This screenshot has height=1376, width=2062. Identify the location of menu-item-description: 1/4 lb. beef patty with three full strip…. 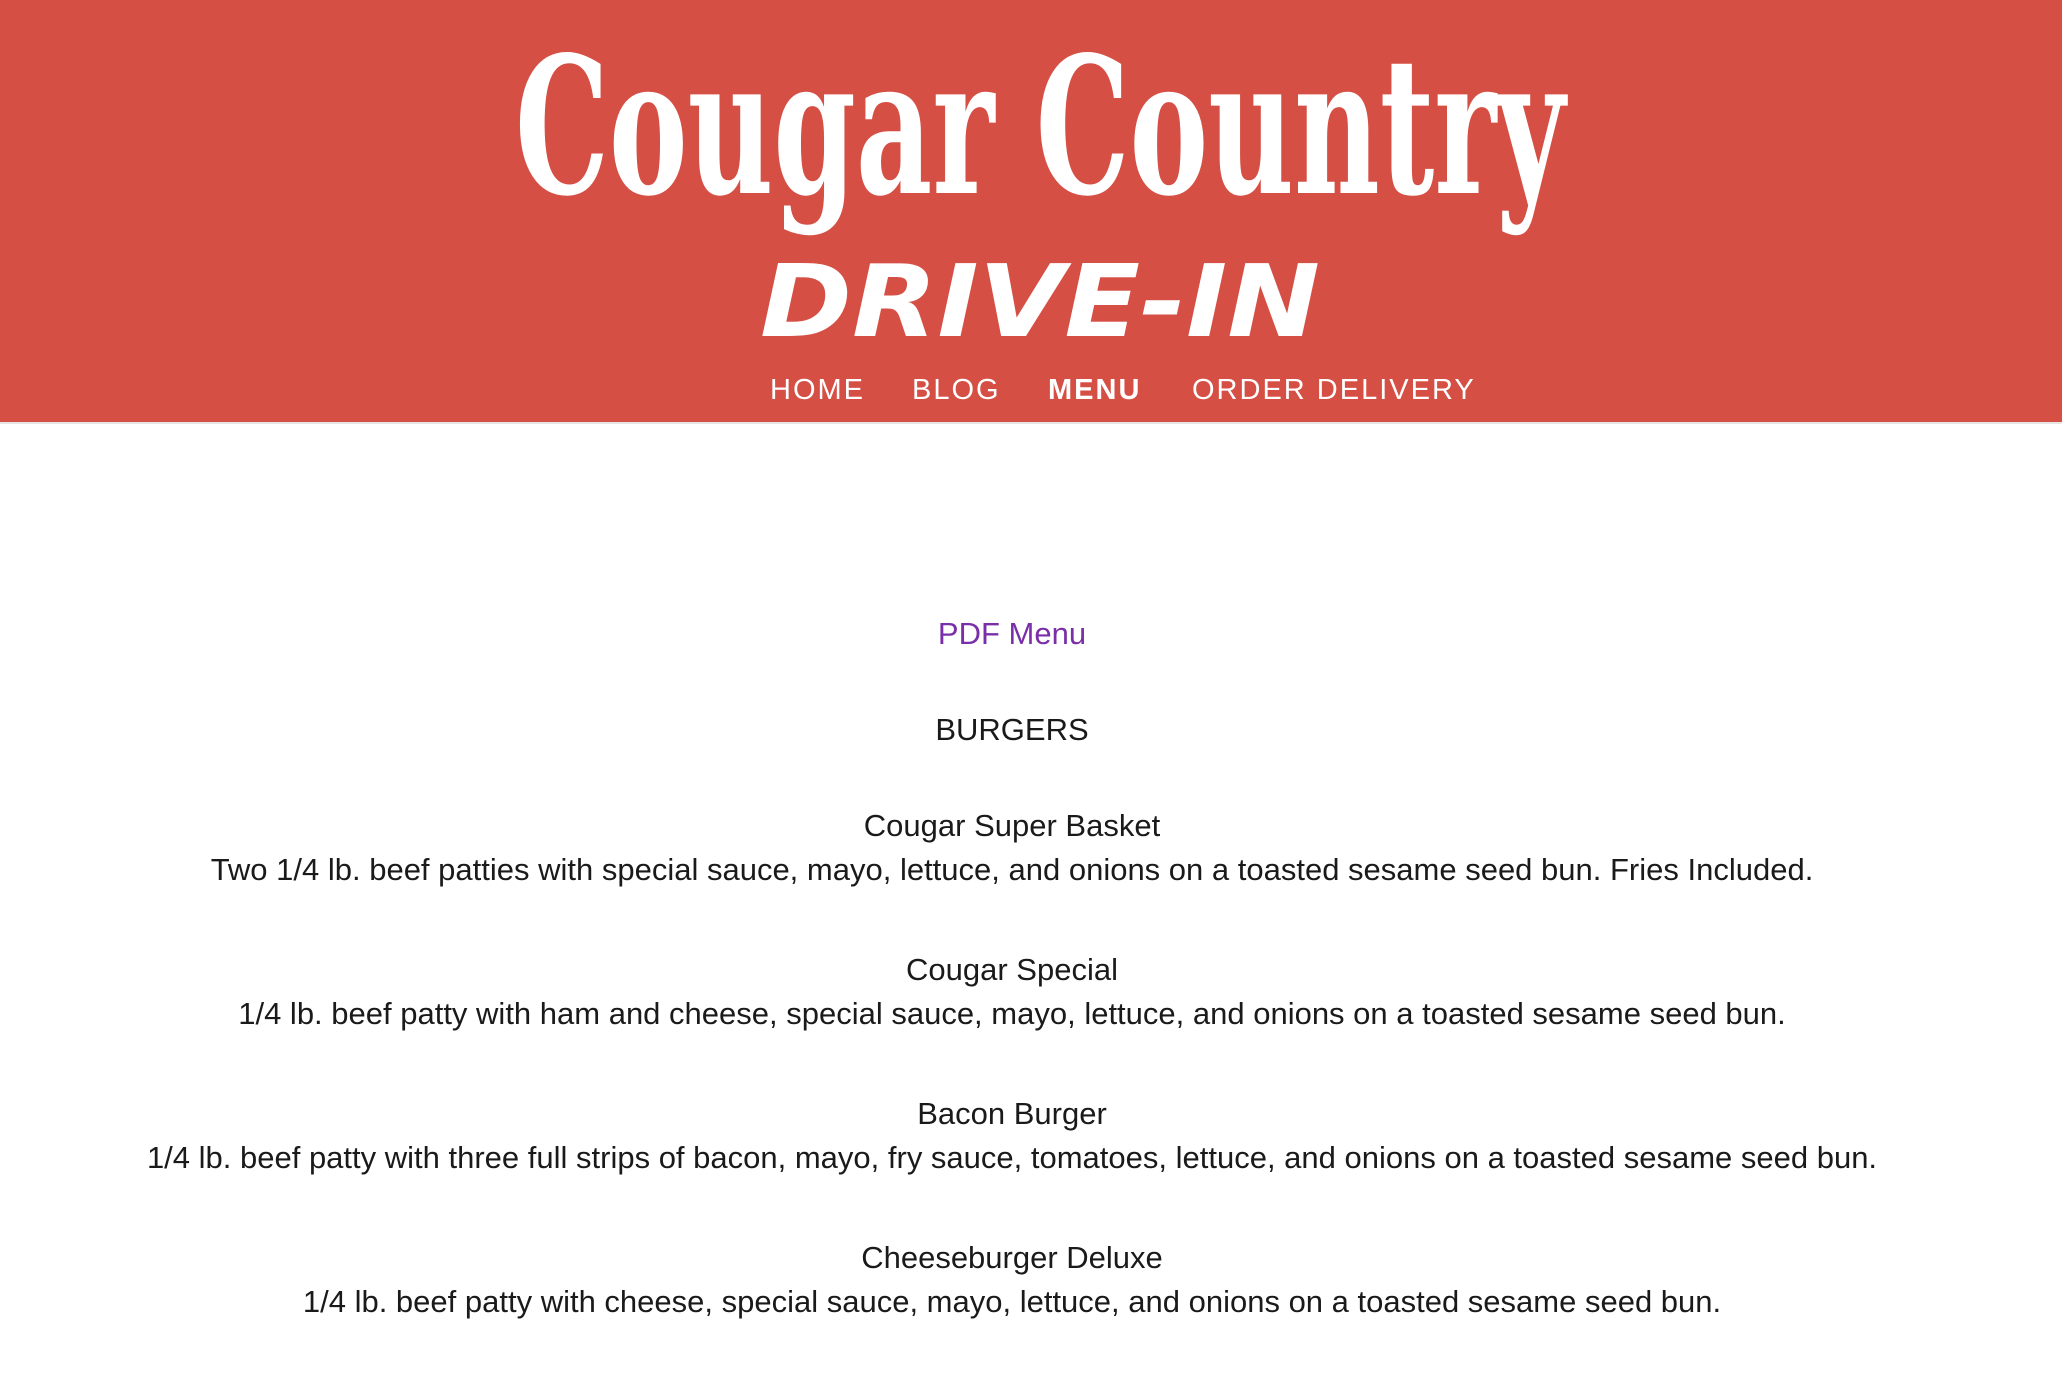
(1012, 1157).